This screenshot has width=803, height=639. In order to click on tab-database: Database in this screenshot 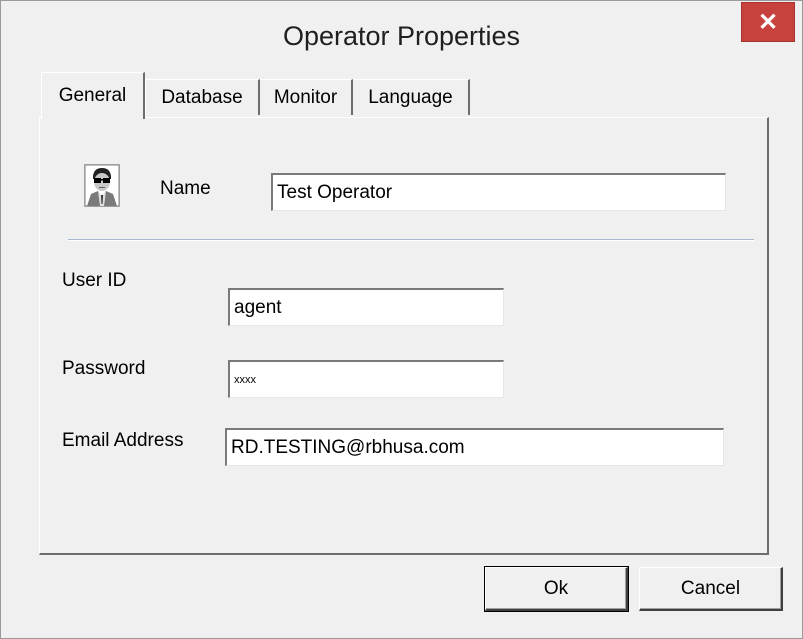, I will do `click(202, 97)`.